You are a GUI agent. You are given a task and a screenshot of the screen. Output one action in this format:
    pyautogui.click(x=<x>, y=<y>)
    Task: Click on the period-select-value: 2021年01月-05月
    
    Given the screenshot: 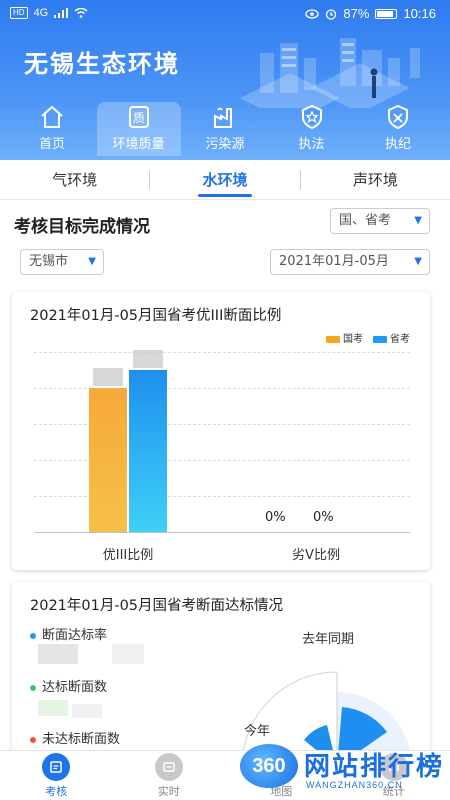 What is the action you would take?
    pyautogui.click(x=334, y=261)
    